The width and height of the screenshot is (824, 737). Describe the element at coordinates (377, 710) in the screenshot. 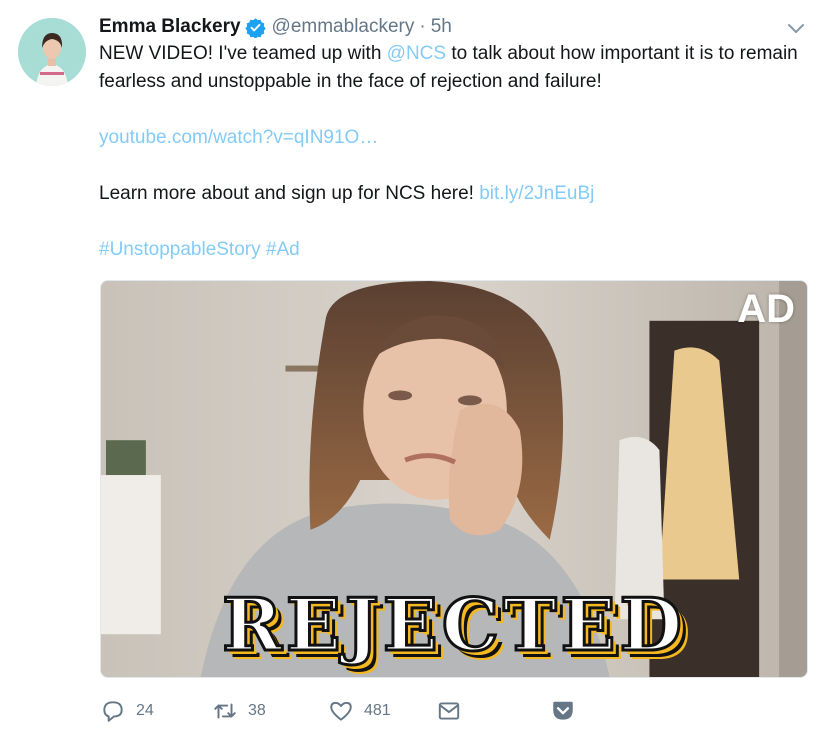

I see `like-count: 481` at that location.